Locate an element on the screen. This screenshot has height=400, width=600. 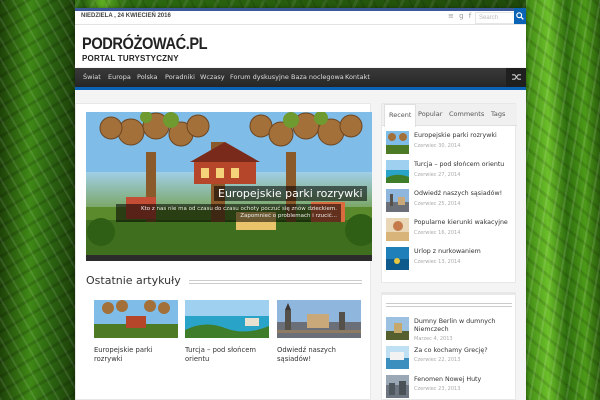
search-button is located at coordinates (520, 16).